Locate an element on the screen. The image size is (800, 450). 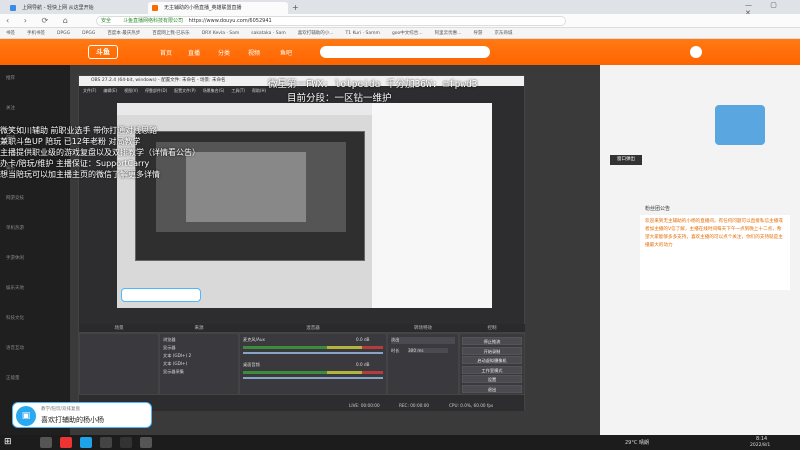
tab-navigation: 上网导航 - 轻快上网 从这里开始 is located at coordinates (76, 8).